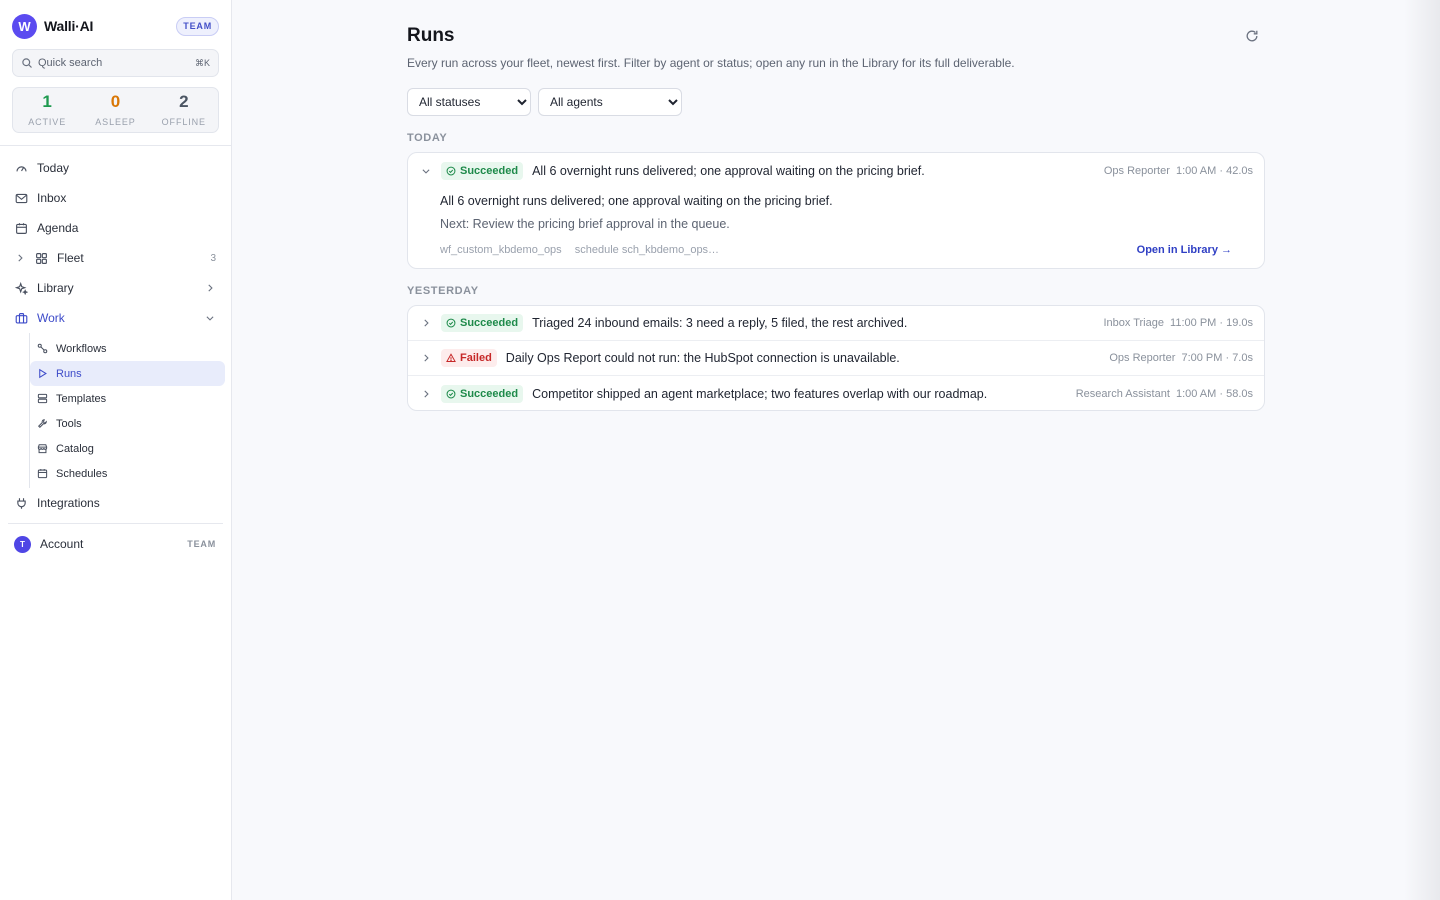 The width and height of the screenshot is (1440, 900). I want to click on brand-name: Walli·AI, so click(69, 26).